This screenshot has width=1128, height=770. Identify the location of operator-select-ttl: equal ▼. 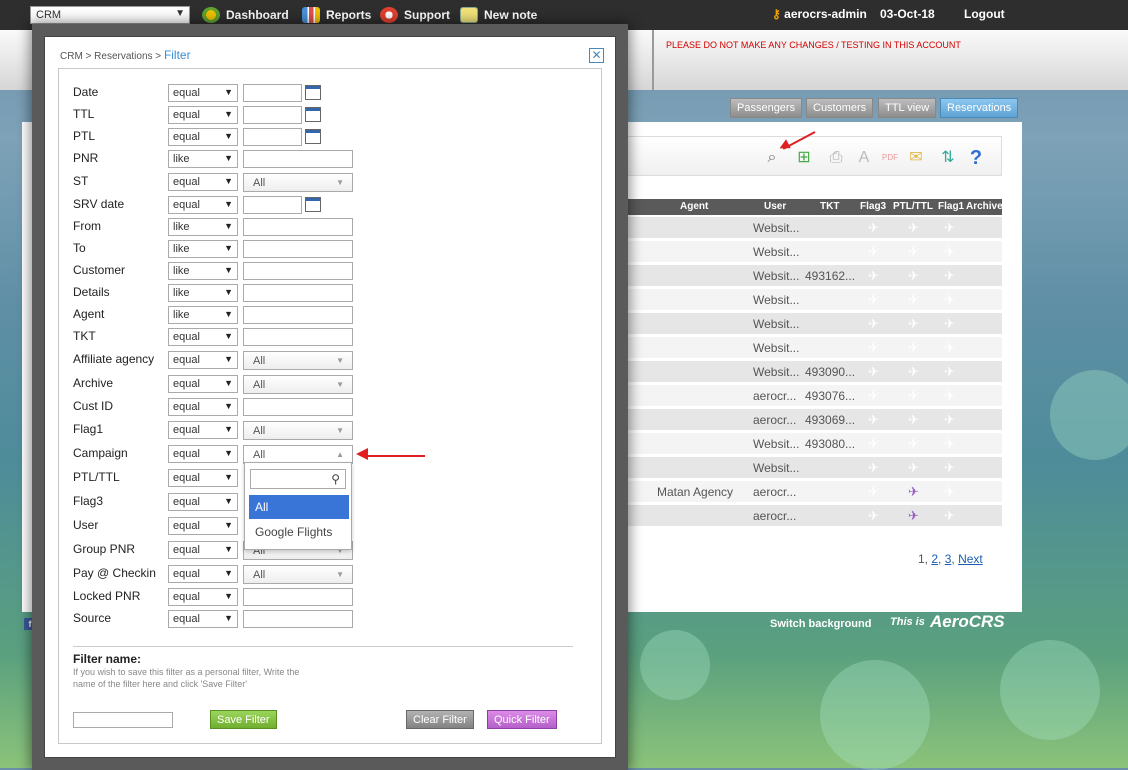
(203, 115).